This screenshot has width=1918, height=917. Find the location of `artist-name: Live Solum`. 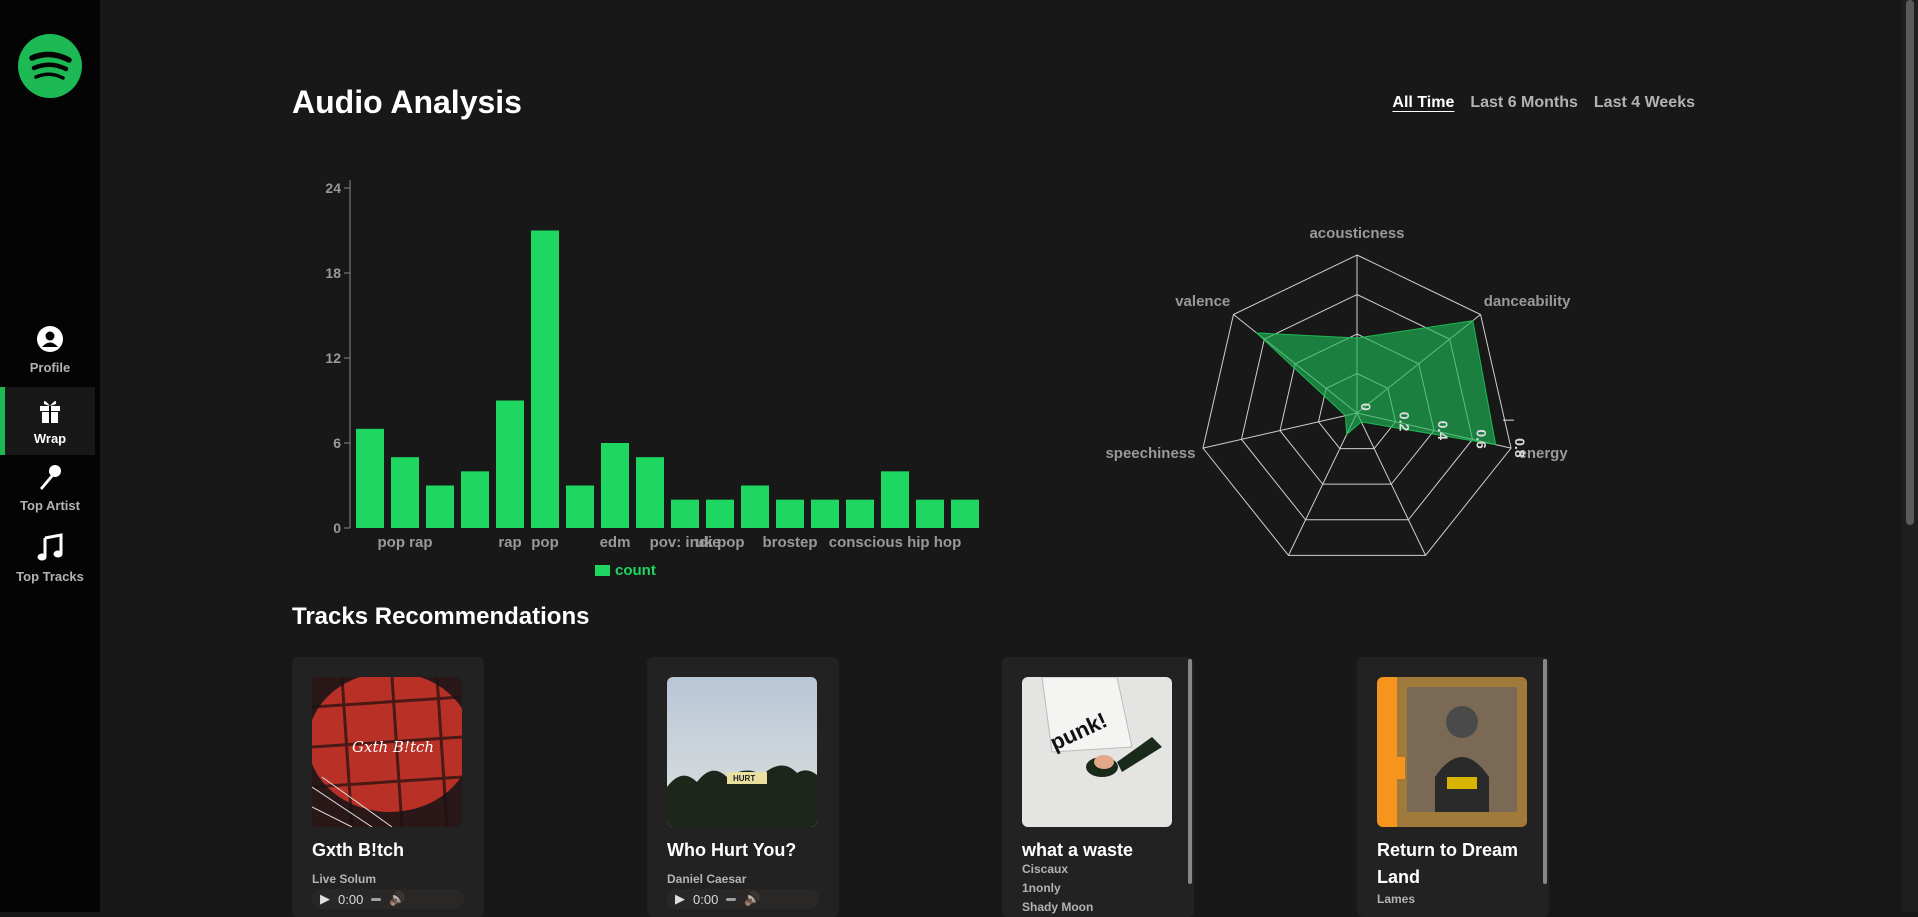

artist-name: Live Solum is located at coordinates (344, 879).